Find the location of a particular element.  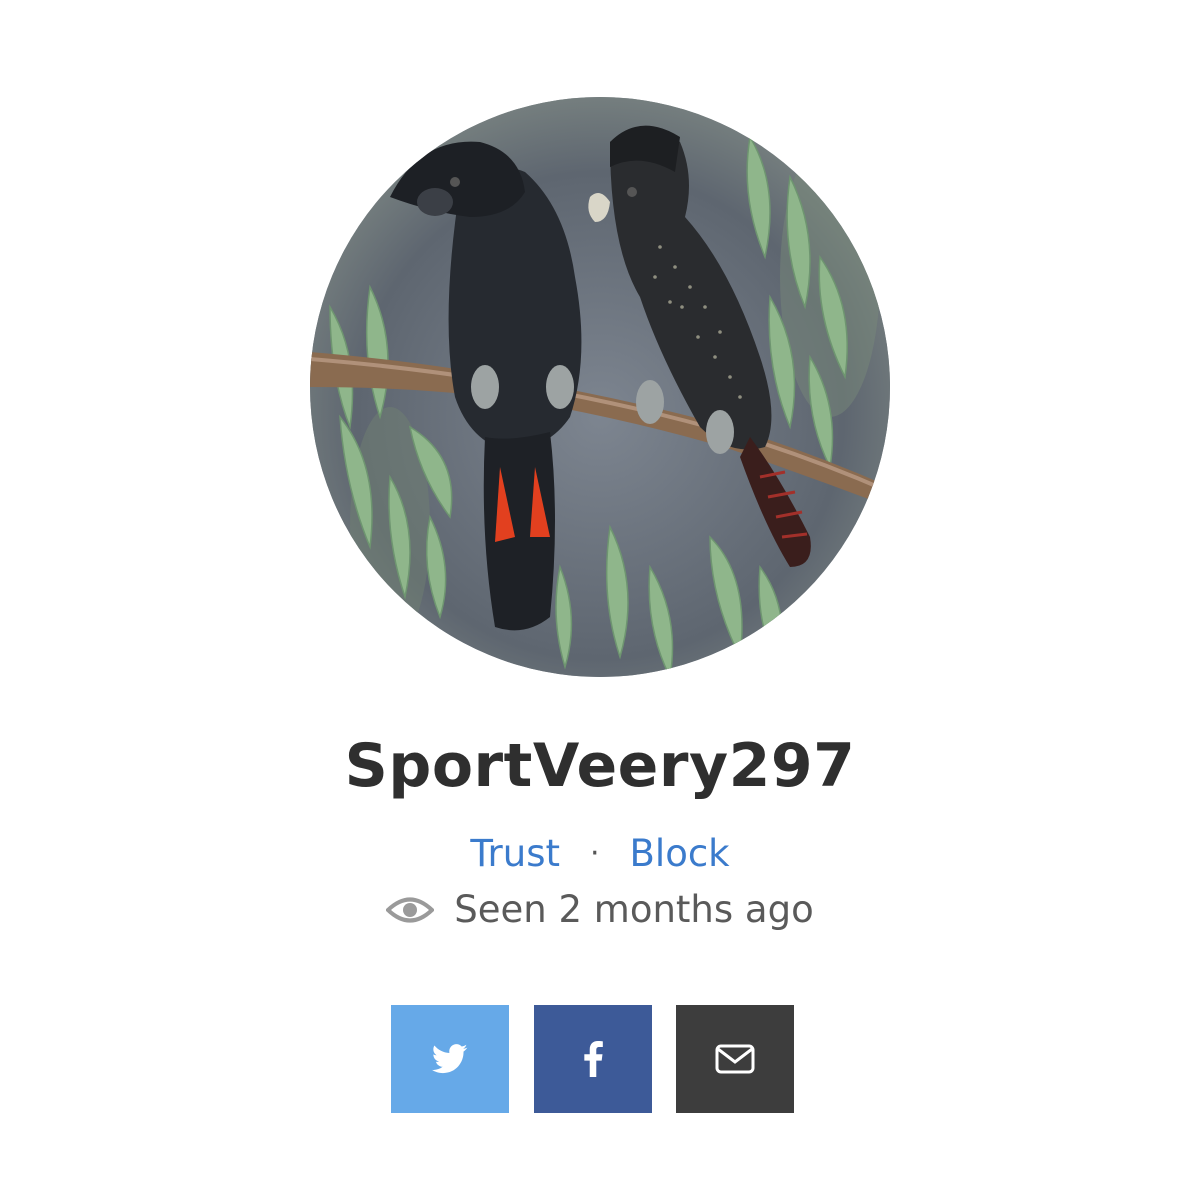

block-link: Block is located at coordinates (680, 854).